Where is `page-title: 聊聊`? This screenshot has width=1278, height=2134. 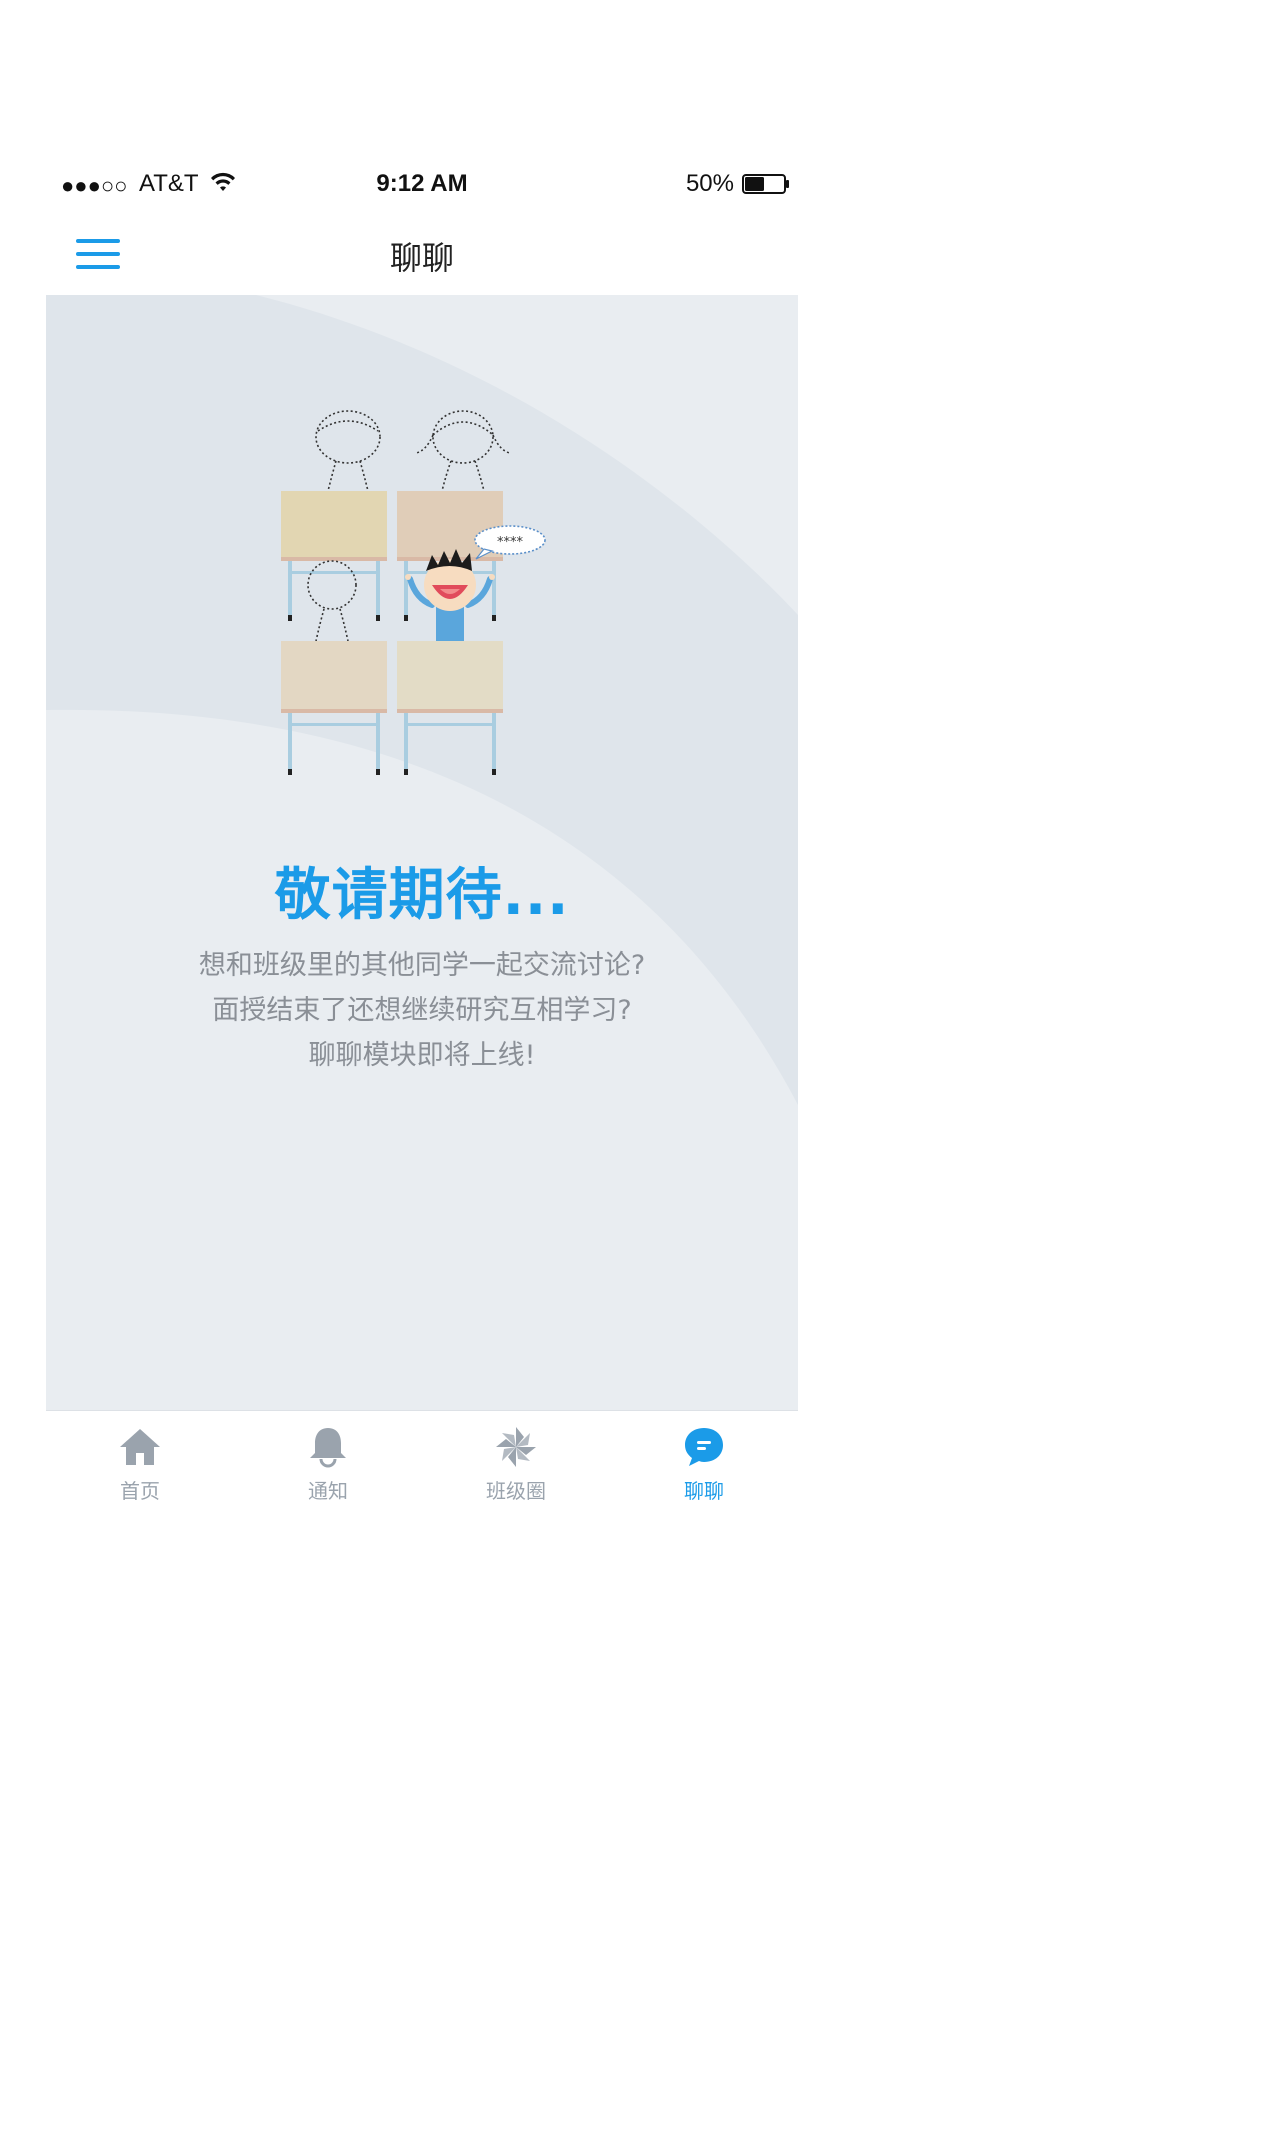
page-title: 聊聊 is located at coordinates (421, 258).